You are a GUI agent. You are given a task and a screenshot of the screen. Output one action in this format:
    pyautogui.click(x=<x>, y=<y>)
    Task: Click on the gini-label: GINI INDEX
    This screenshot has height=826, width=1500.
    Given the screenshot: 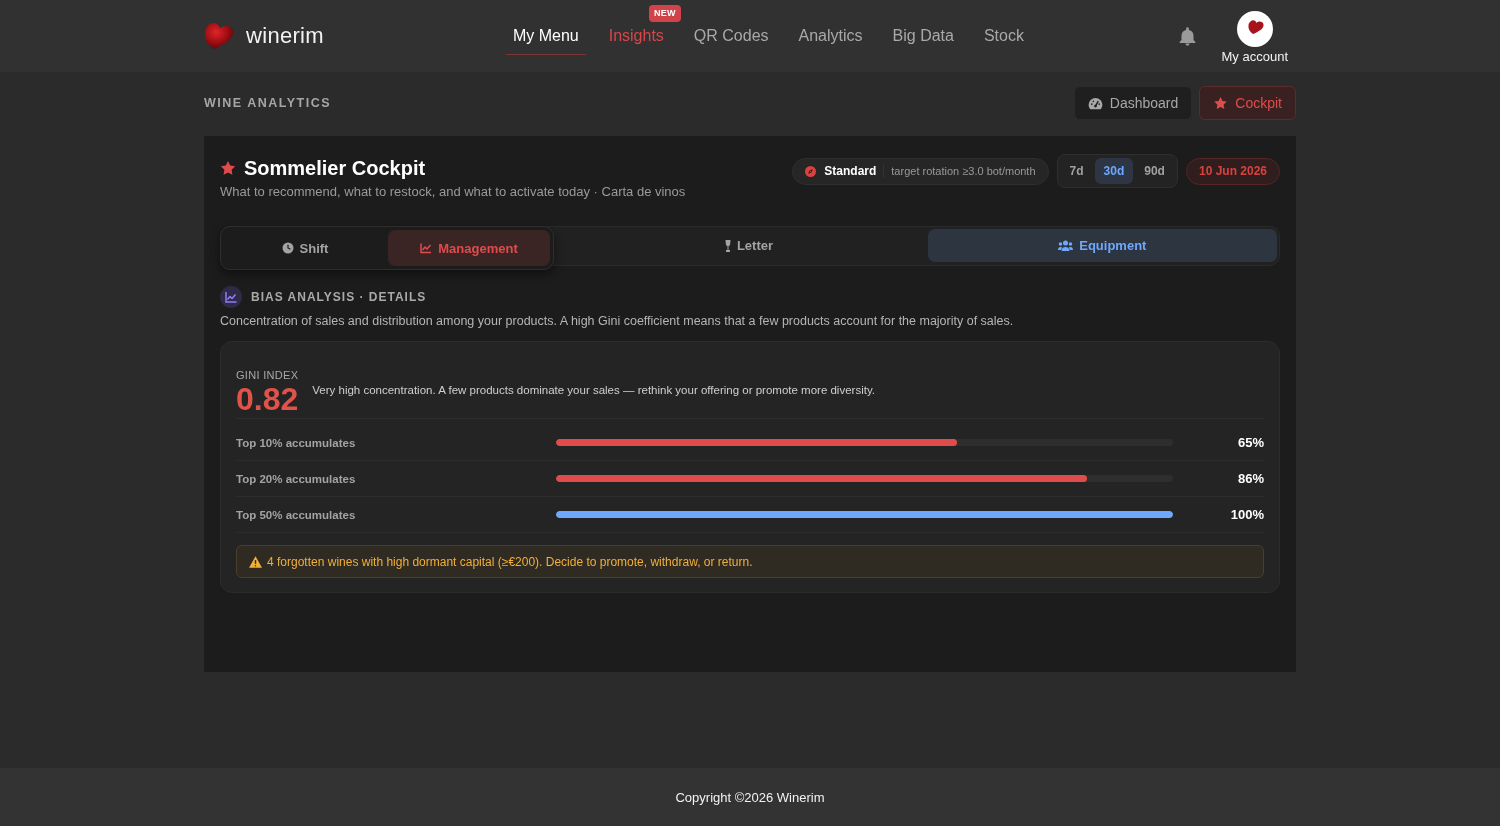 What is the action you would take?
    pyautogui.click(x=267, y=375)
    